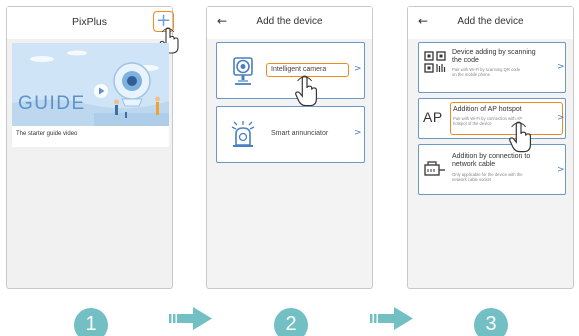  I want to click on ap-hotspot-icon: AP, so click(433, 117).